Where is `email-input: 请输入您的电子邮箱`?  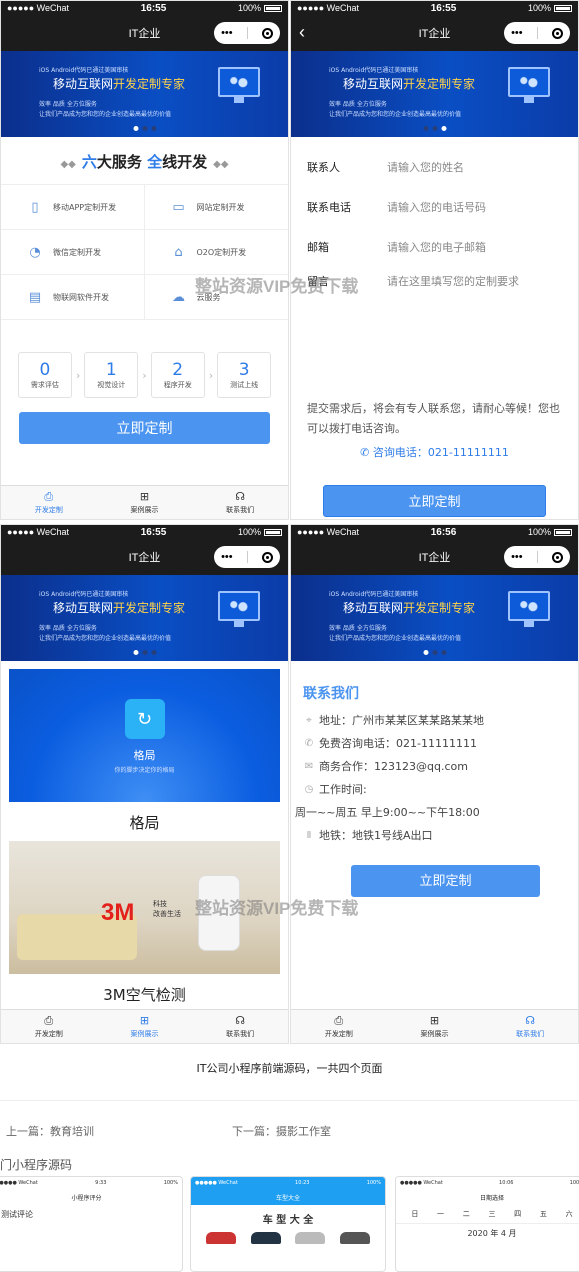 email-input: 请输入您的电子邮箱 is located at coordinates (436, 247).